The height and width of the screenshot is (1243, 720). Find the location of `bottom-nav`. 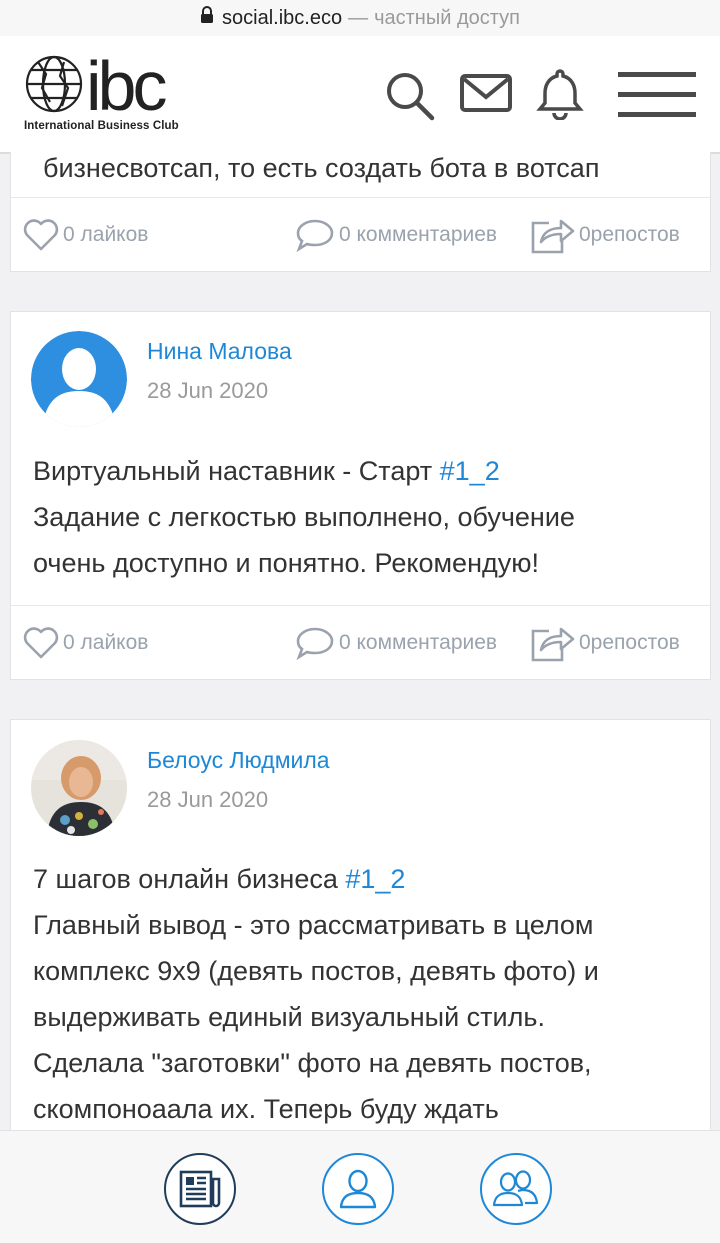

bottom-nav is located at coordinates (360, 1186).